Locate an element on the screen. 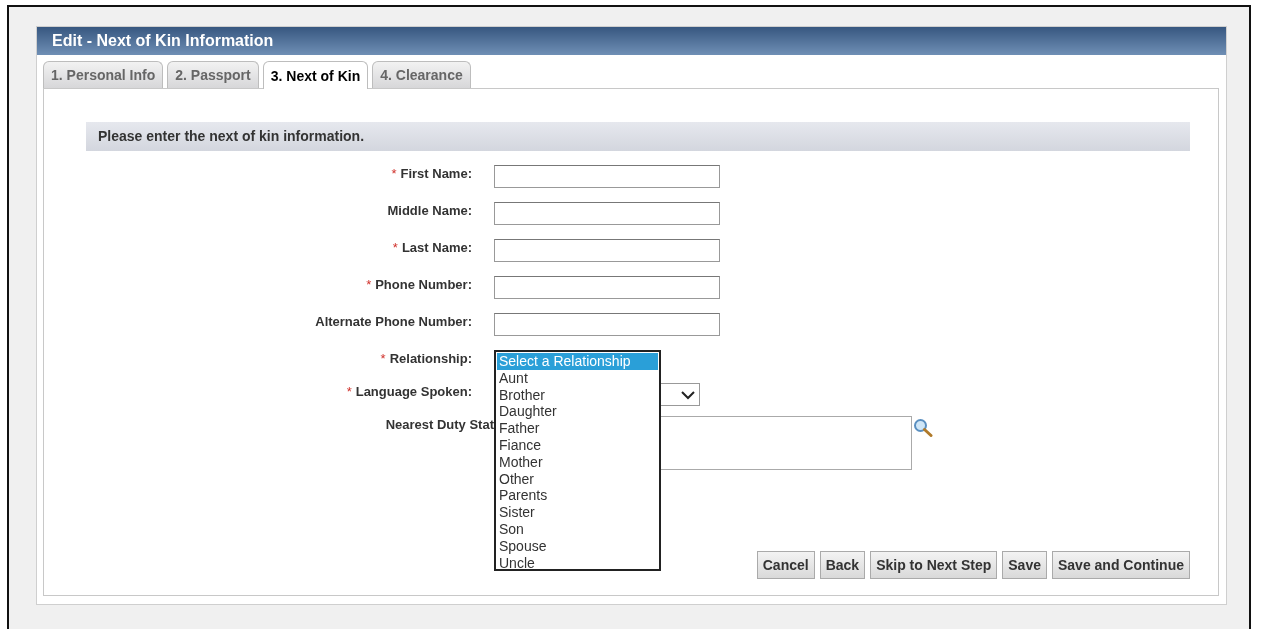 Image resolution: width=1262 pixels, height=629 pixels. window-title: Edit - Next of Kin Information is located at coordinates (631, 41).